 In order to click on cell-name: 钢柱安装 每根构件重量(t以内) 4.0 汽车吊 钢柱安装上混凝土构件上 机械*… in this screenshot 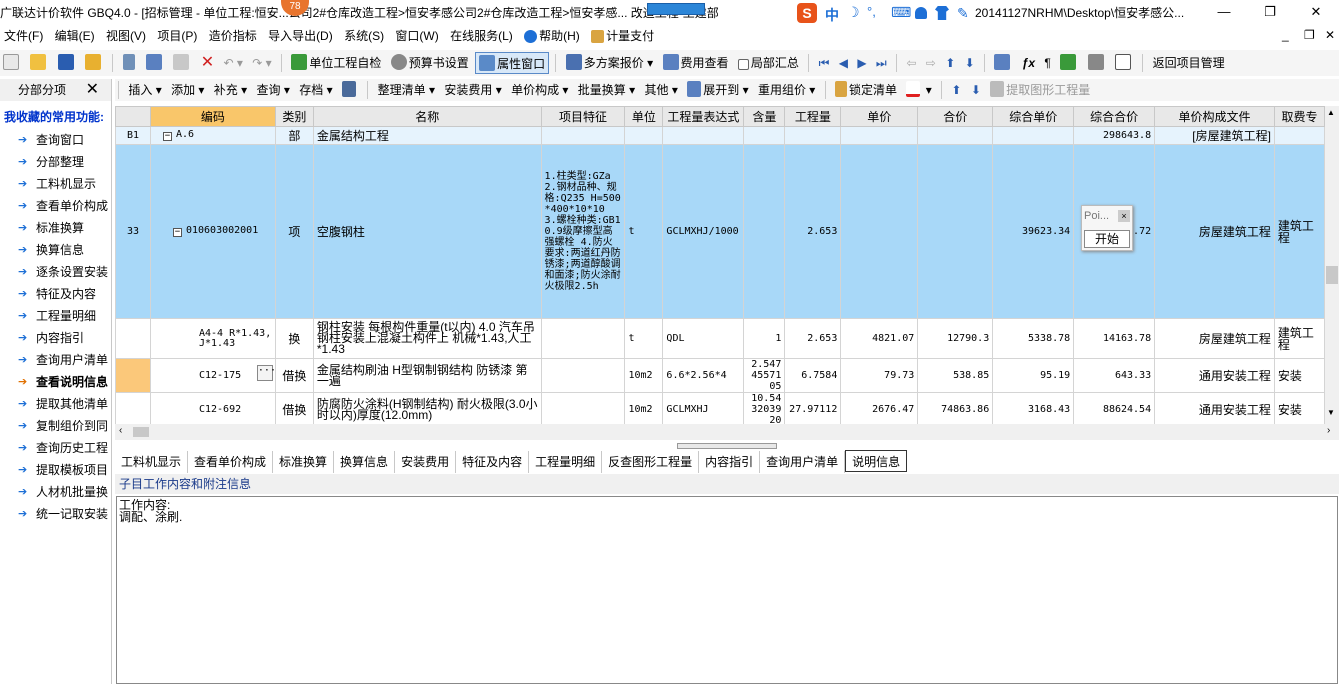, I will do `click(427, 338)`.